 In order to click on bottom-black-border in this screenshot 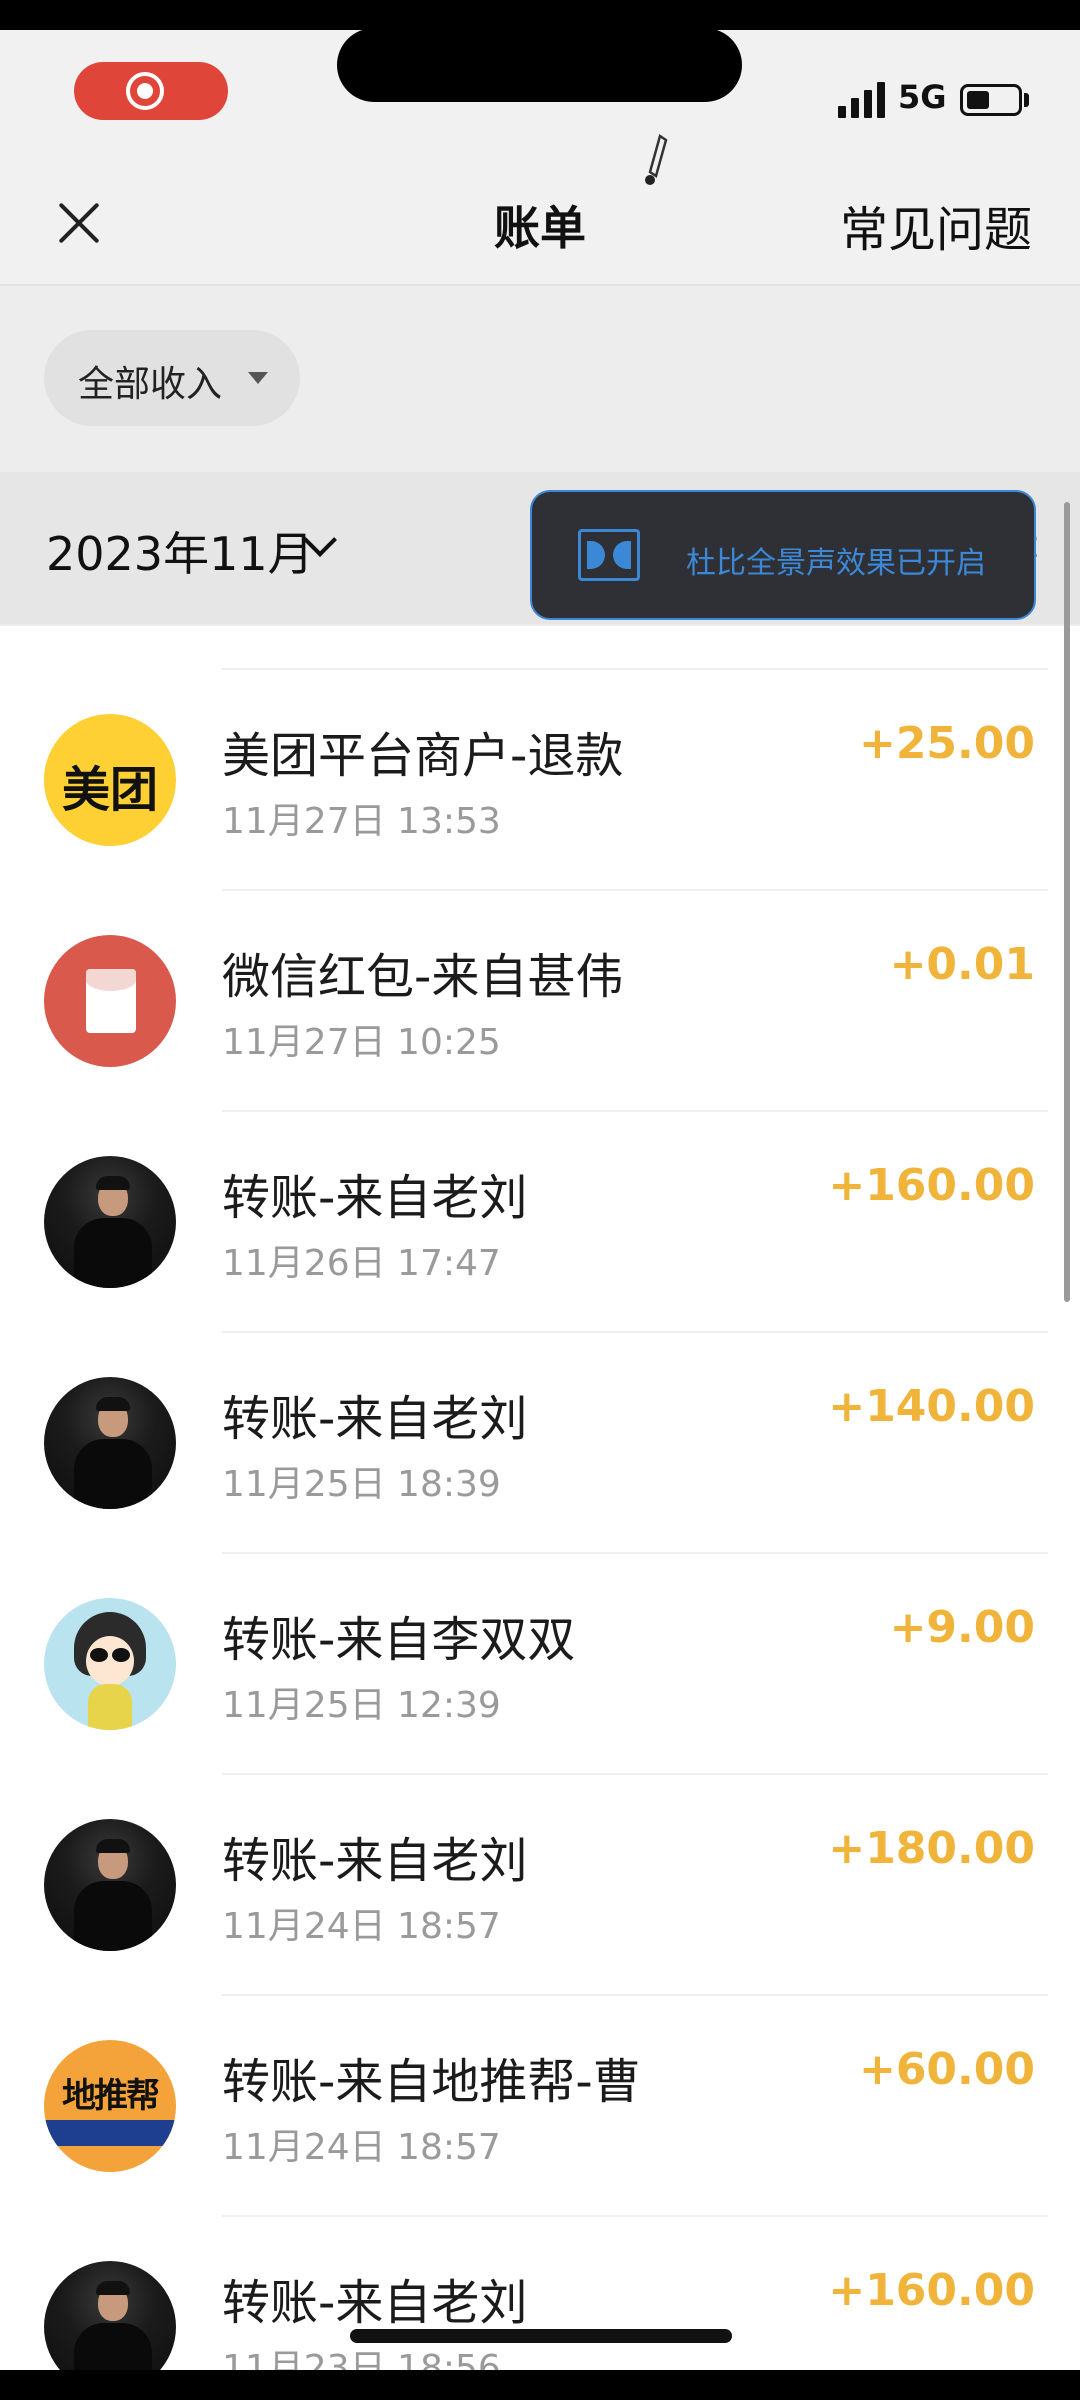, I will do `click(540, 2385)`.